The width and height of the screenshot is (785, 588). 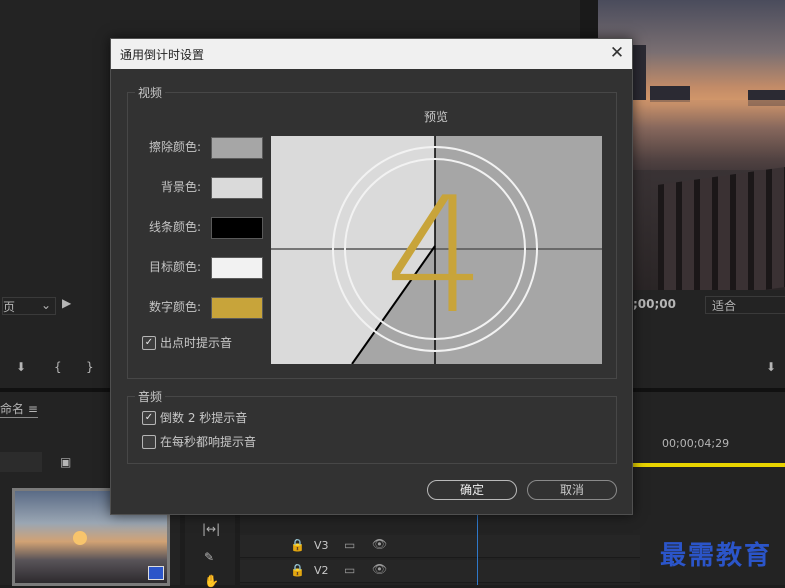 What do you see at coordinates (435, 255) in the screenshot?
I see `preview-digit: 4` at bounding box center [435, 255].